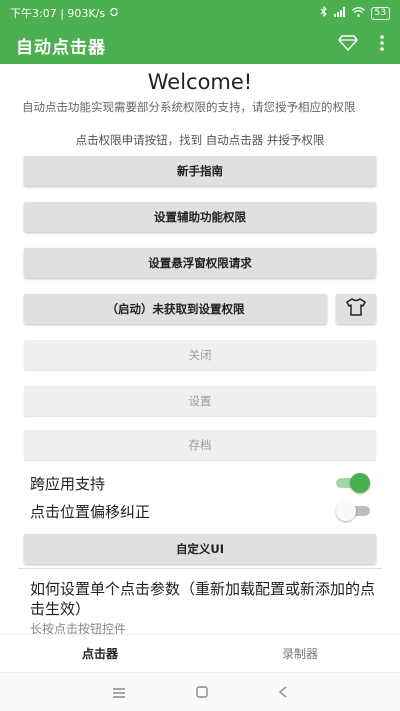  What do you see at coordinates (200, 445) in the screenshot?
I see `archive-button: 存档` at bounding box center [200, 445].